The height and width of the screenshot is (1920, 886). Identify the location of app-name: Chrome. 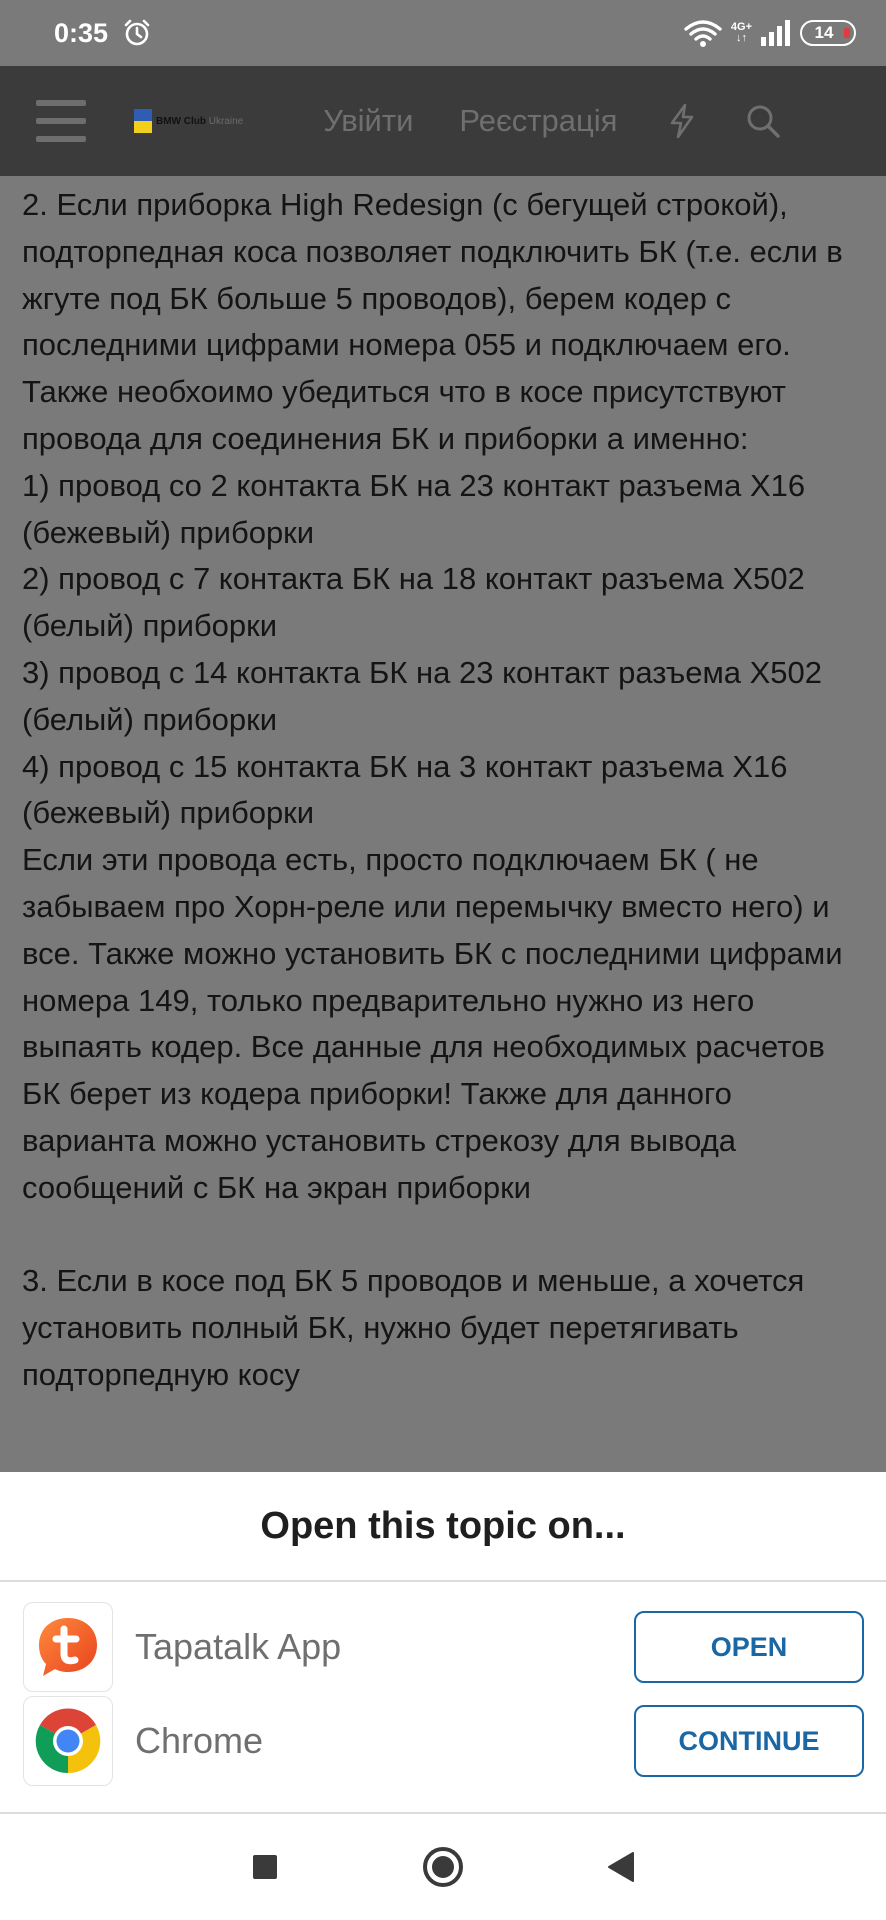
(199, 1740).